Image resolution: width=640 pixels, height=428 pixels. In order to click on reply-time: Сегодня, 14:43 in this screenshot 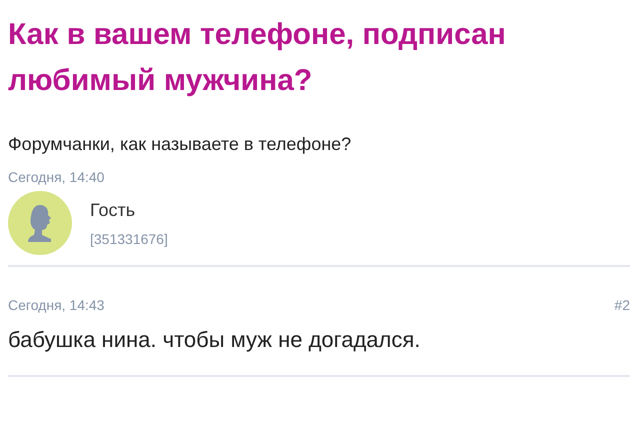, I will do `click(56, 305)`.